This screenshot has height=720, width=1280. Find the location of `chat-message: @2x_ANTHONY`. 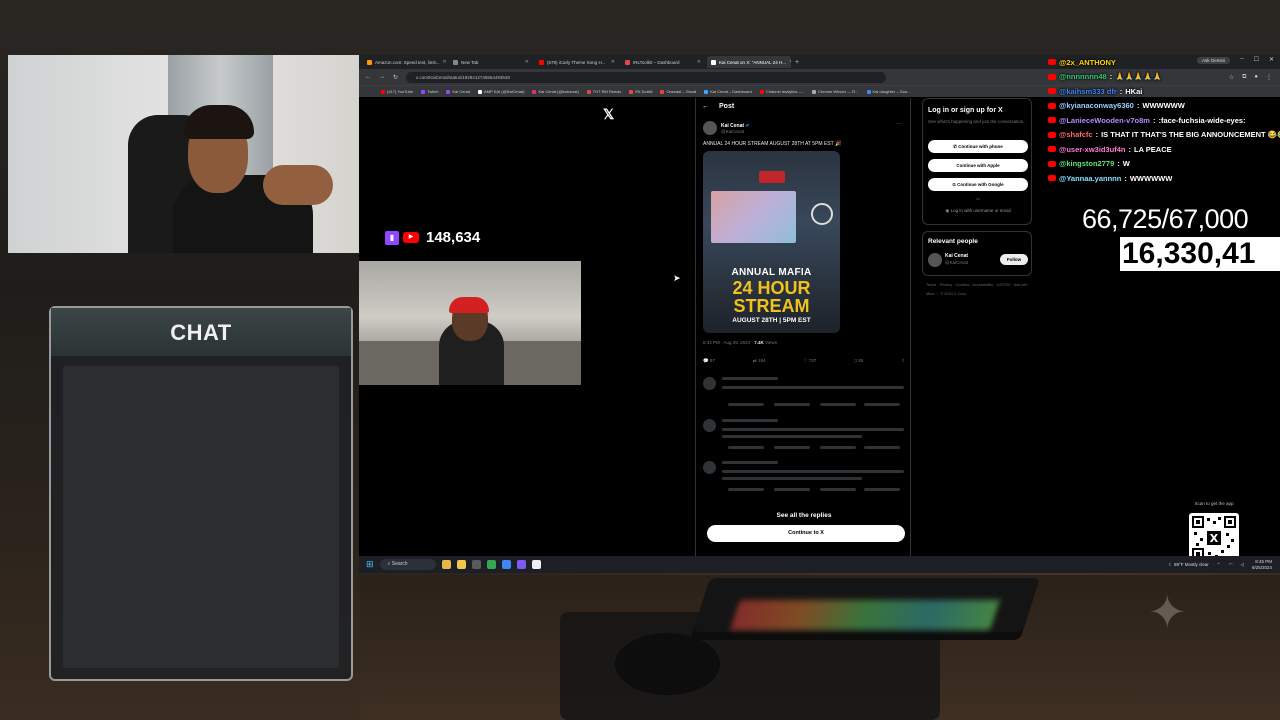

chat-message: @2x_ANTHONY is located at coordinates (1164, 62).